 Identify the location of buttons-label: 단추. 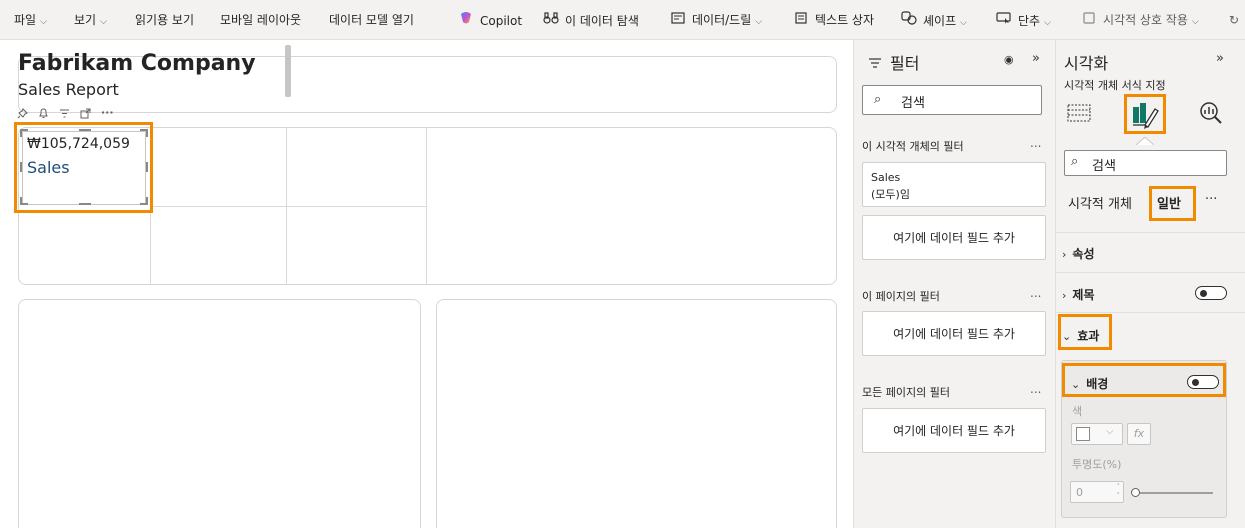
(1029, 21).